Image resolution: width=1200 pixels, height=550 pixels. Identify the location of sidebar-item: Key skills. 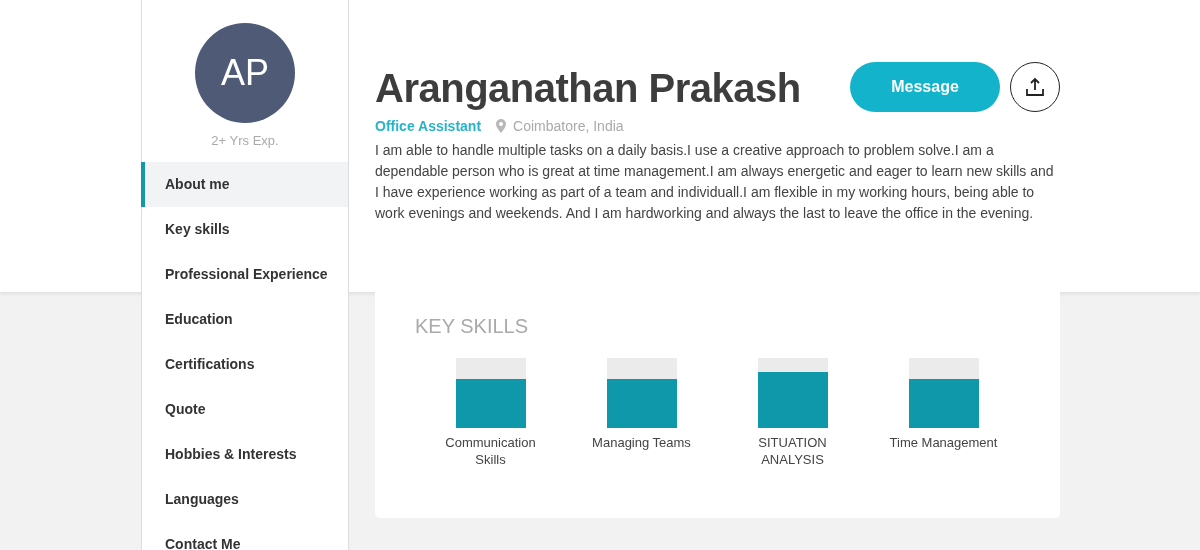
(244, 229).